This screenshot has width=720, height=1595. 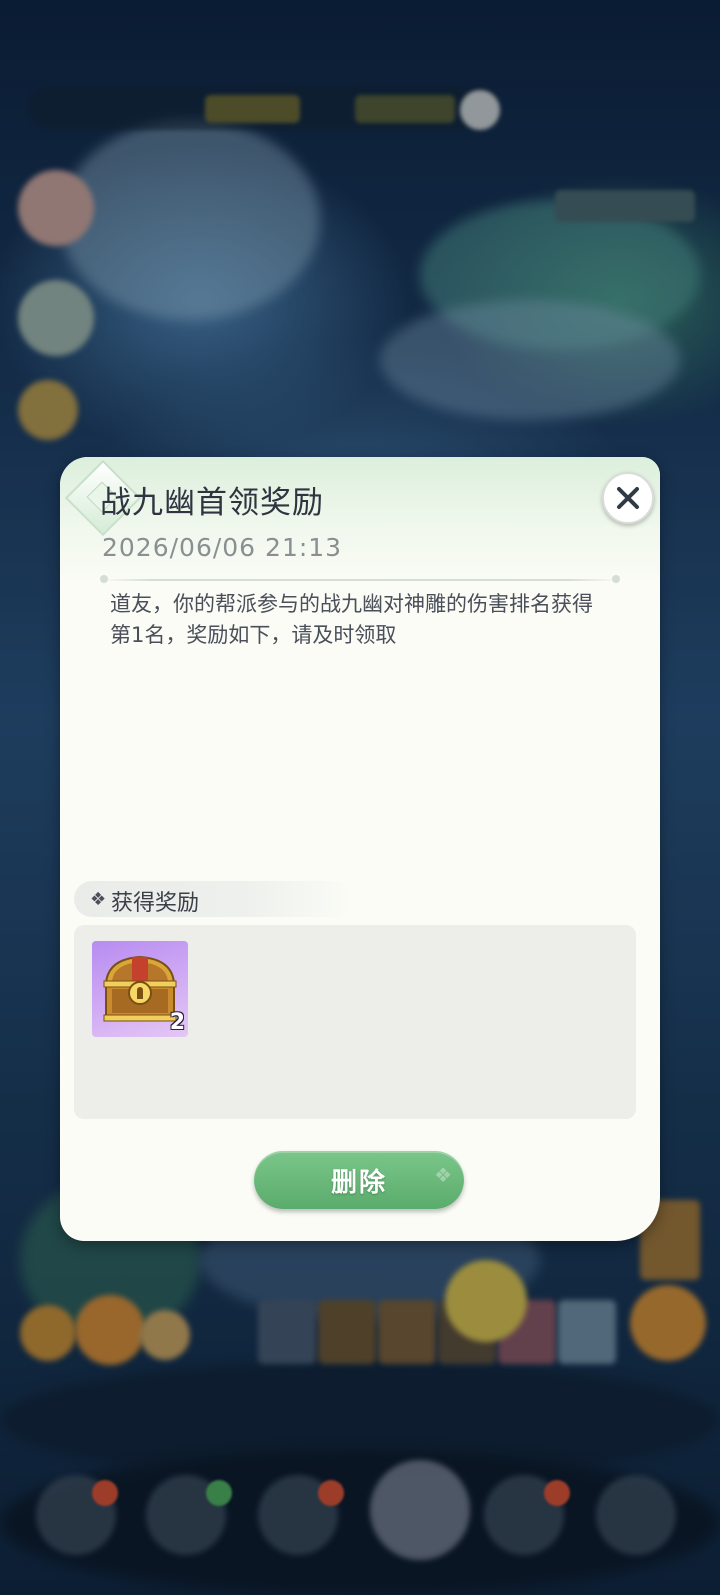 What do you see at coordinates (98, 899) in the screenshot?
I see `sparkle-icon: ❖` at bounding box center [98, 899].